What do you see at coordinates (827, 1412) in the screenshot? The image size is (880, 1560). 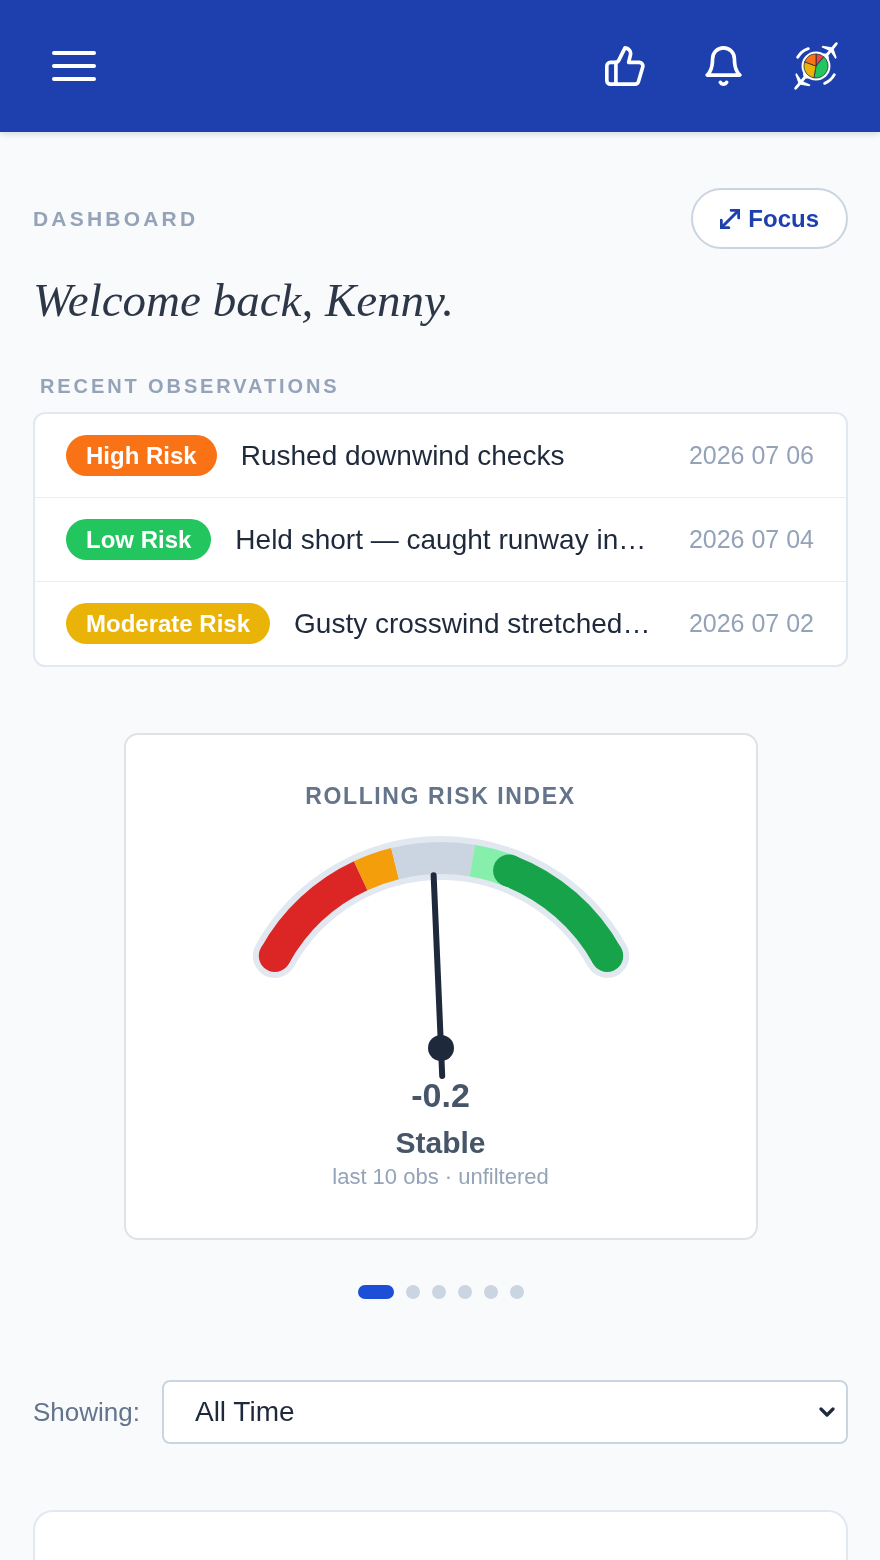 I see `chevron-down-icon` at bounding box center [827, 1412].